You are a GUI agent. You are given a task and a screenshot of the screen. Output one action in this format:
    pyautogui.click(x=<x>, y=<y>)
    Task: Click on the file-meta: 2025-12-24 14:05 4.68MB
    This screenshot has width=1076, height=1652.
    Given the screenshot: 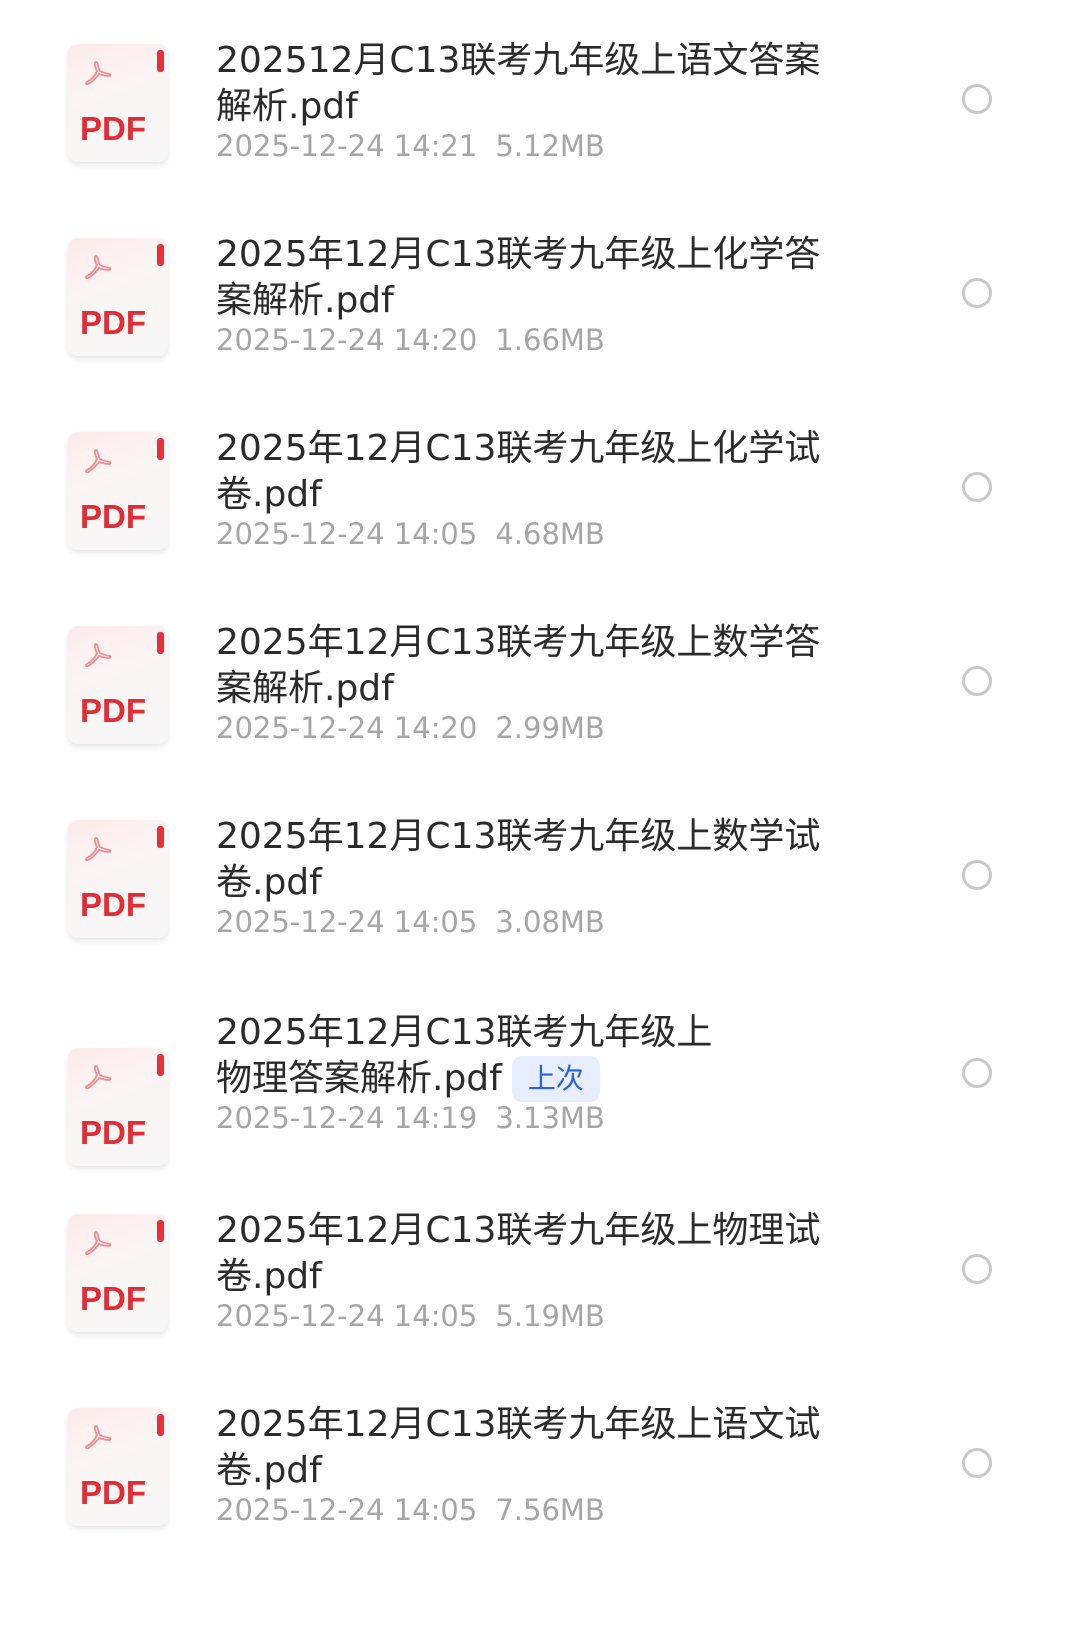 What is the action you would take?
    pyautogui.click(x=410, y=534)
    